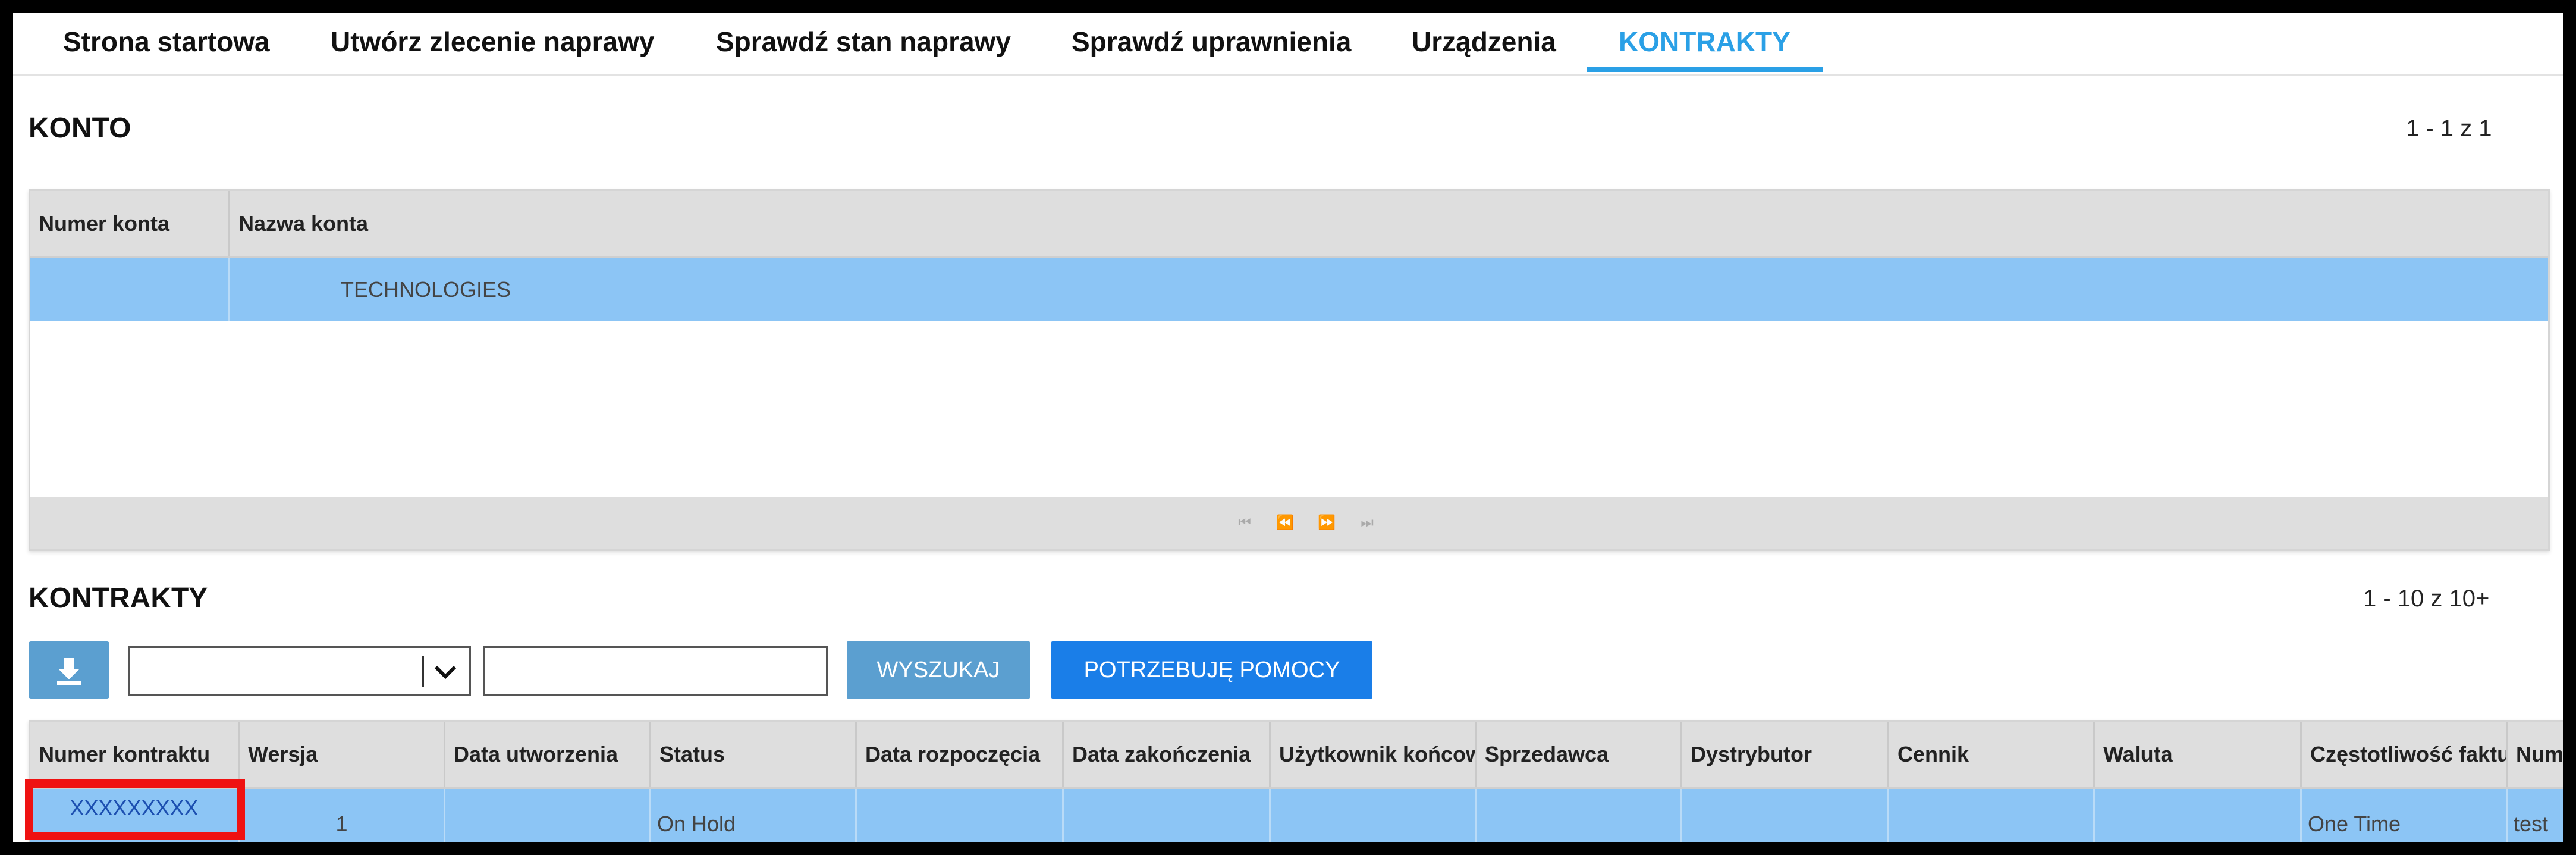 Image resolution: width=2576 pixels, height=855 pixels. Describe the element at coordinates (1579, 815) in the screenshot. I see `cell-sprzedawca` at that location.